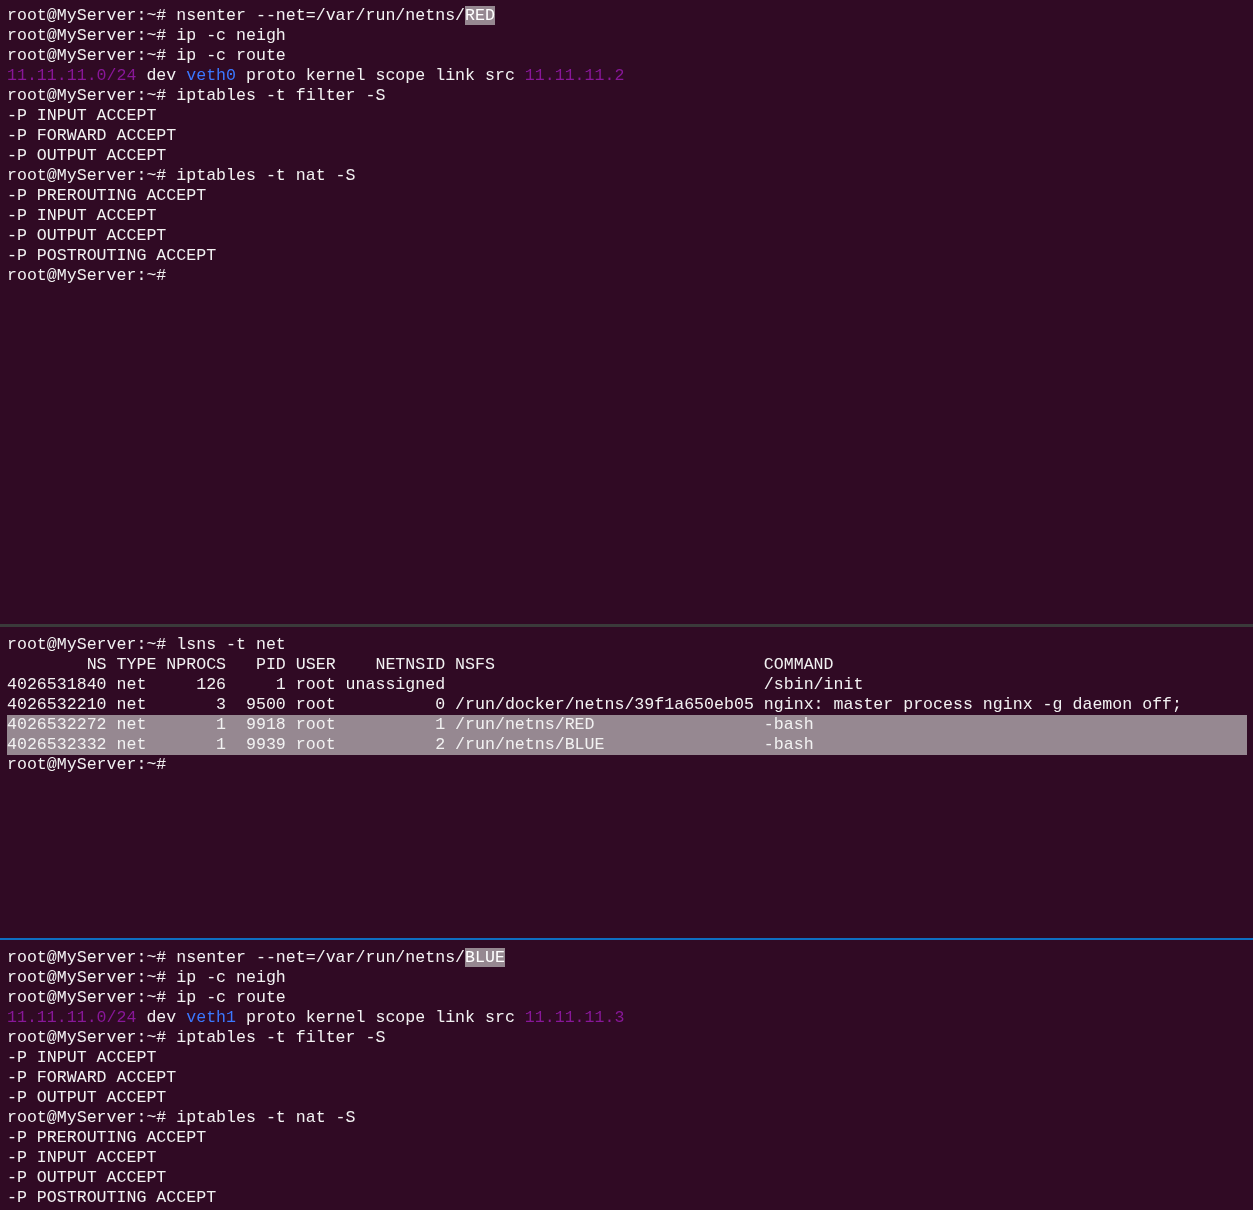  Describe the element at coordinates (256, 958) in the screenshot. I see `terminal-line: root@MyServer:~# nsenter --net=/var/run/netns/BLUE` at that location.